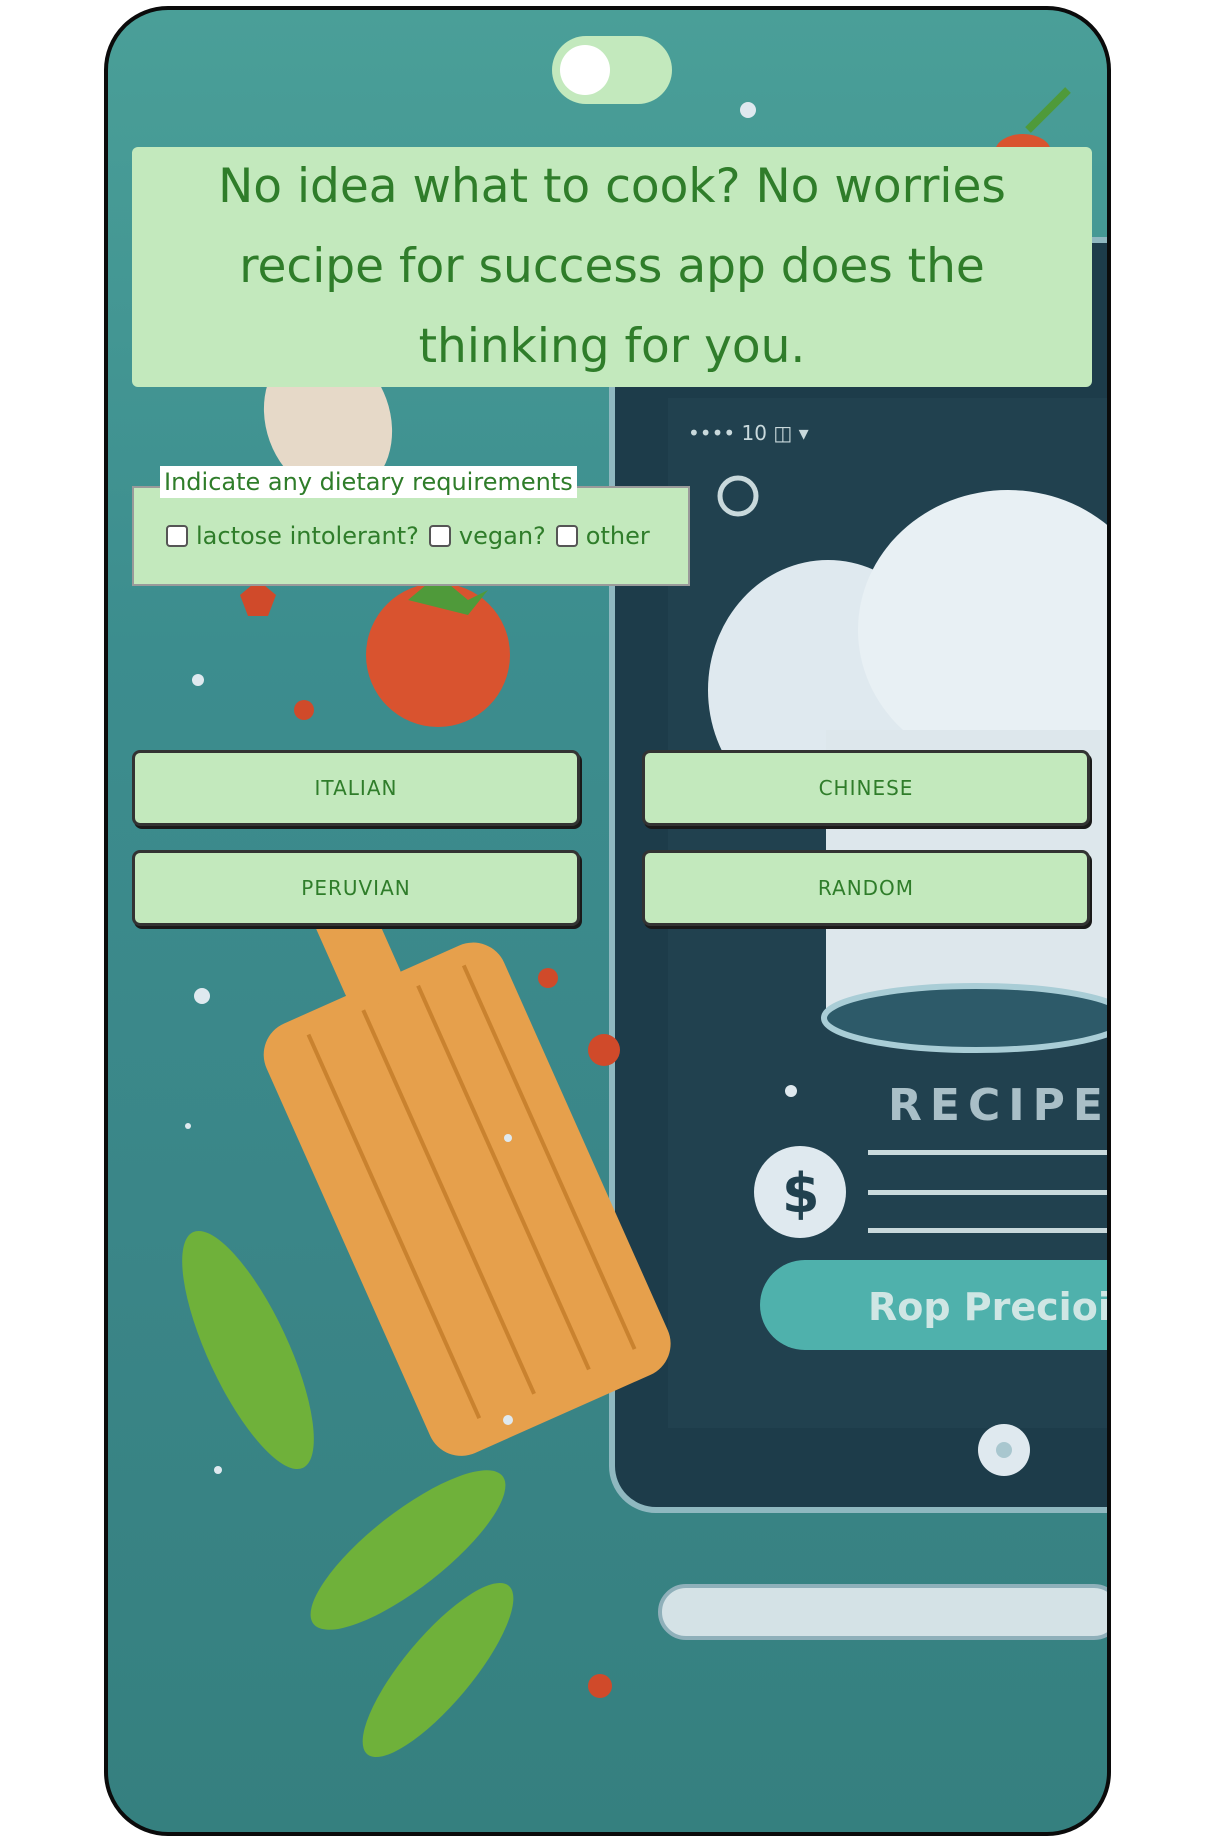 This screenshot has height=1836, width=1226. What do you see at coordinates (989, 1307) in the screenshot?
I see `svg-text: Rop Precioic` at bounding box center [989, 1307].